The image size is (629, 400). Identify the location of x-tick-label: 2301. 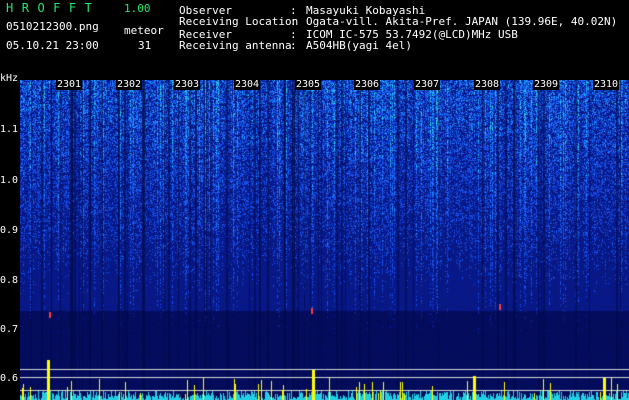
(69, 84).